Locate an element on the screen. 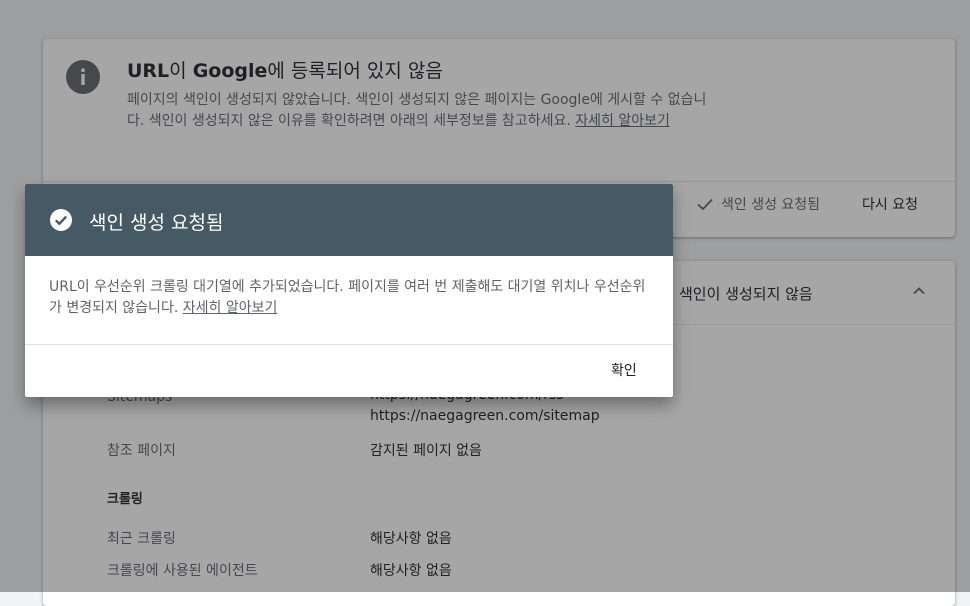 The height and width of the screenshot is (606, 970). ok-button: 확인 is located at coordinates (624, 370).